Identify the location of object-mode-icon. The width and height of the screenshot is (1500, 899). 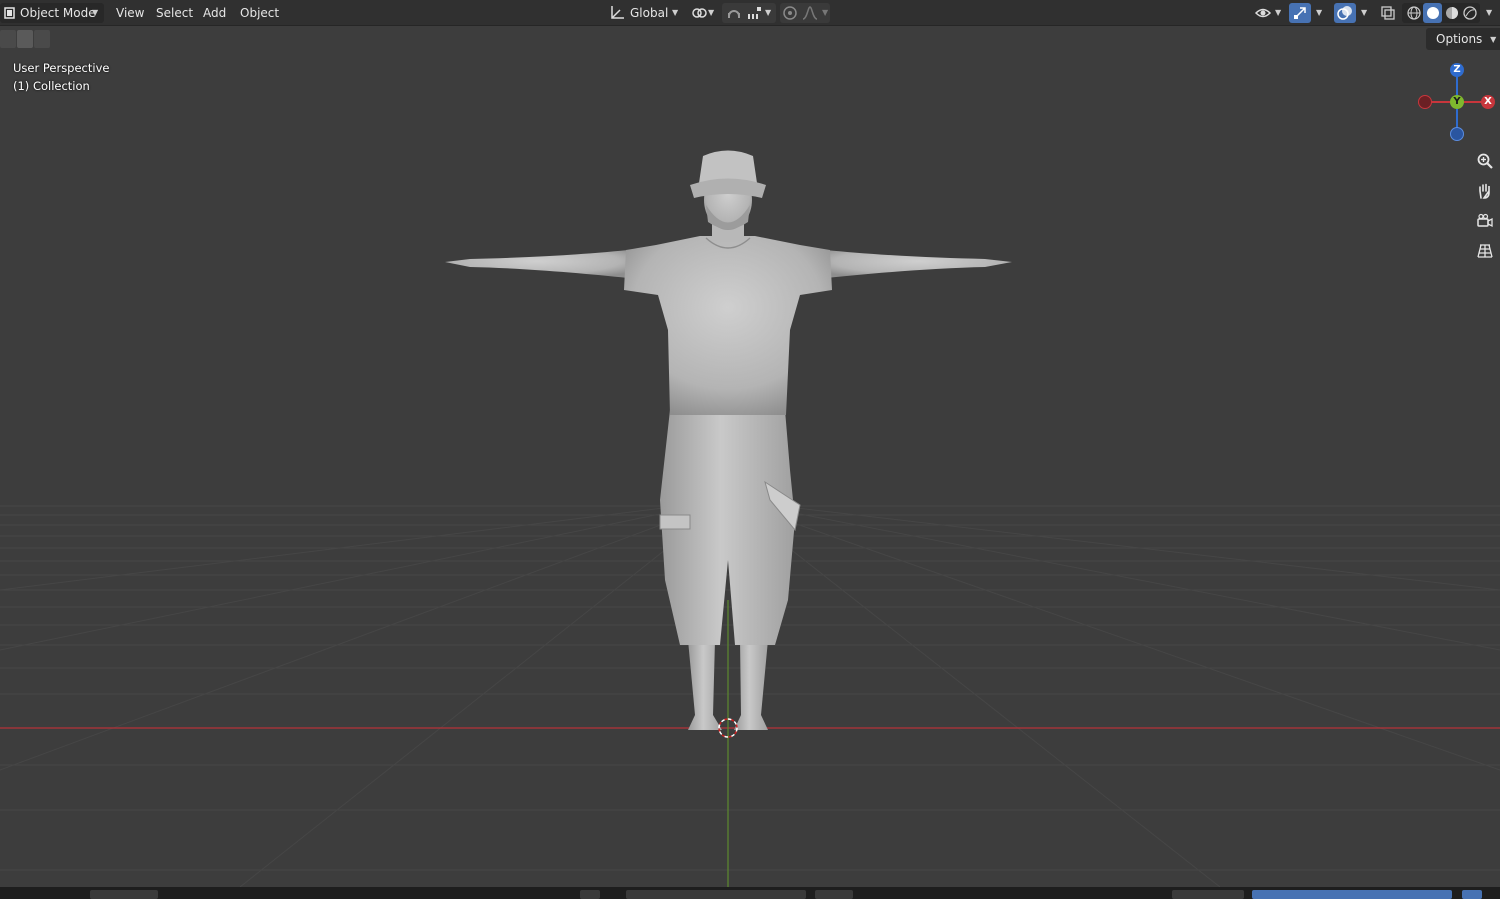
(11, 13).